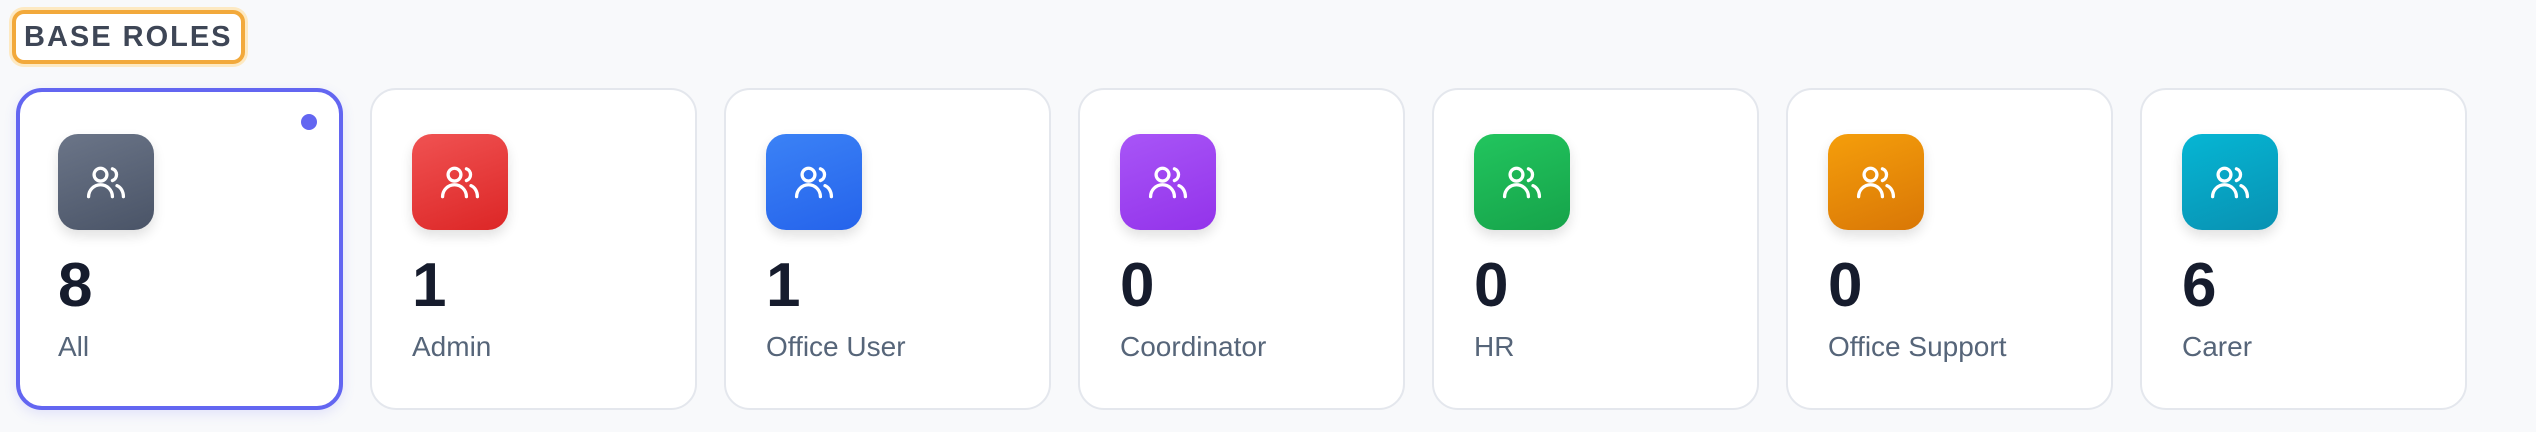  I want to click on role-card-coordinator: 0 Coordinator, so click(1241, 249).